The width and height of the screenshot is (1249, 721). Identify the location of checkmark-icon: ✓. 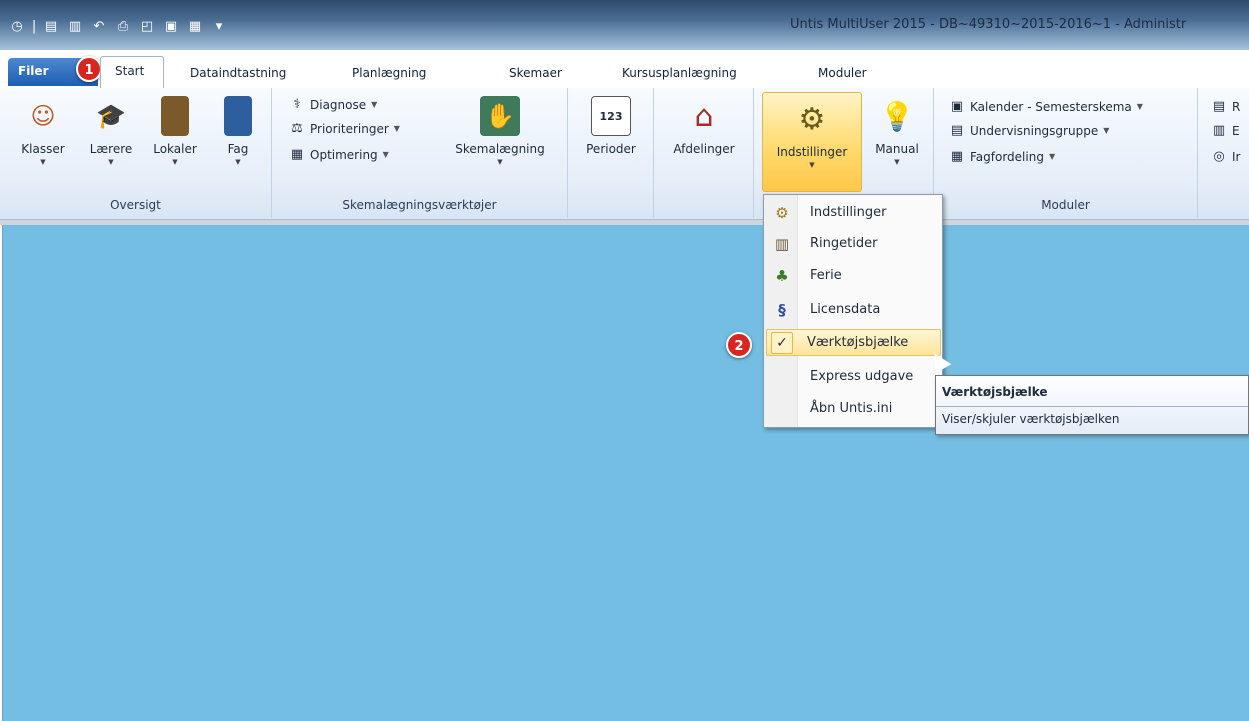
(782, 342).